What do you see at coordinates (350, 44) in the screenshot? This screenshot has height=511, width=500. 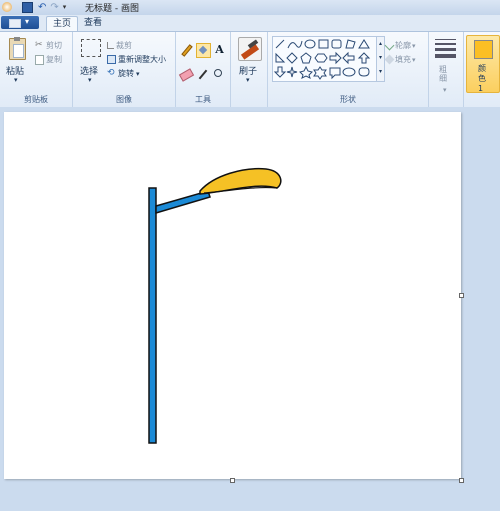 I see `polygon-shape-icon` at bounding box center [350, 44].